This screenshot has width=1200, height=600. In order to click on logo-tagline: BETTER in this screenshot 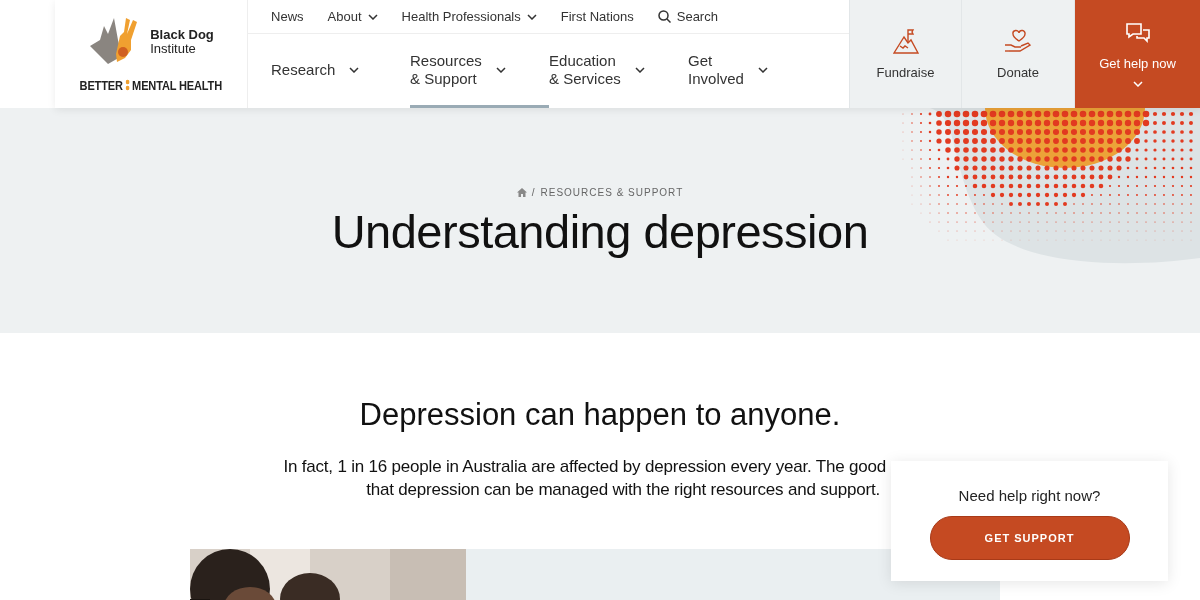, I will do `click(101, 85)`.